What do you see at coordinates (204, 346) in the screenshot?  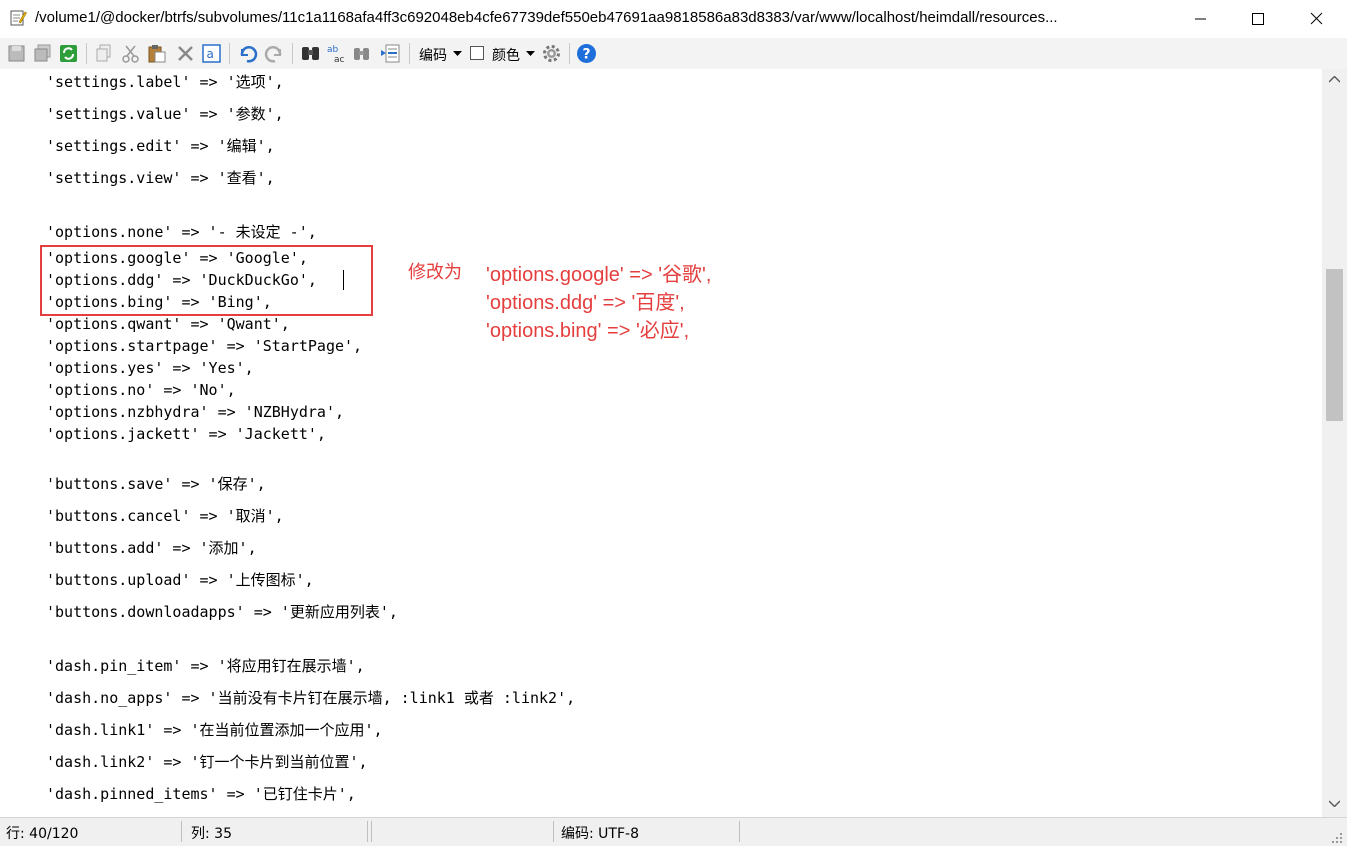 I see `code-line: 'options.startpage' => 'StartPage',` at bounding box center [204, 346].